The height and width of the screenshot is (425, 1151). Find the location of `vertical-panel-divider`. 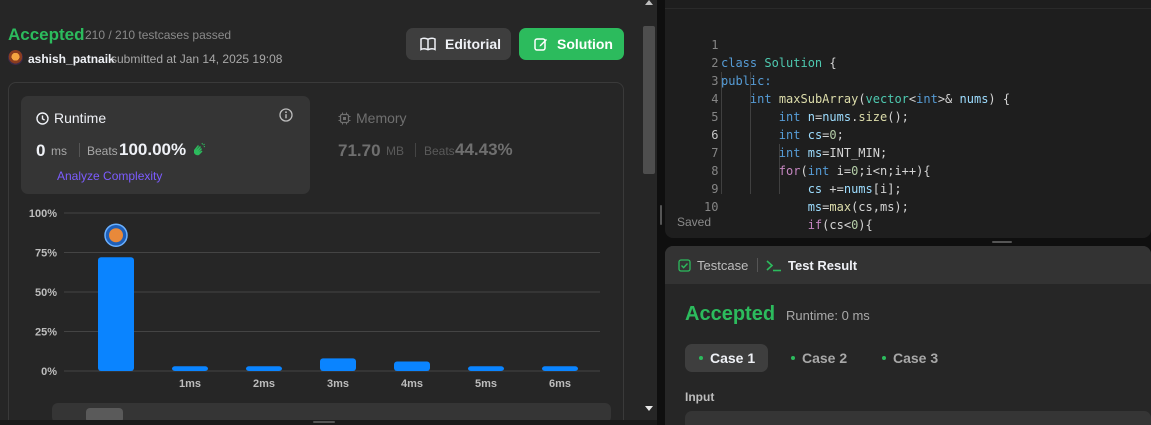

vertical-panel-divider is located at coordinates (661, 212).